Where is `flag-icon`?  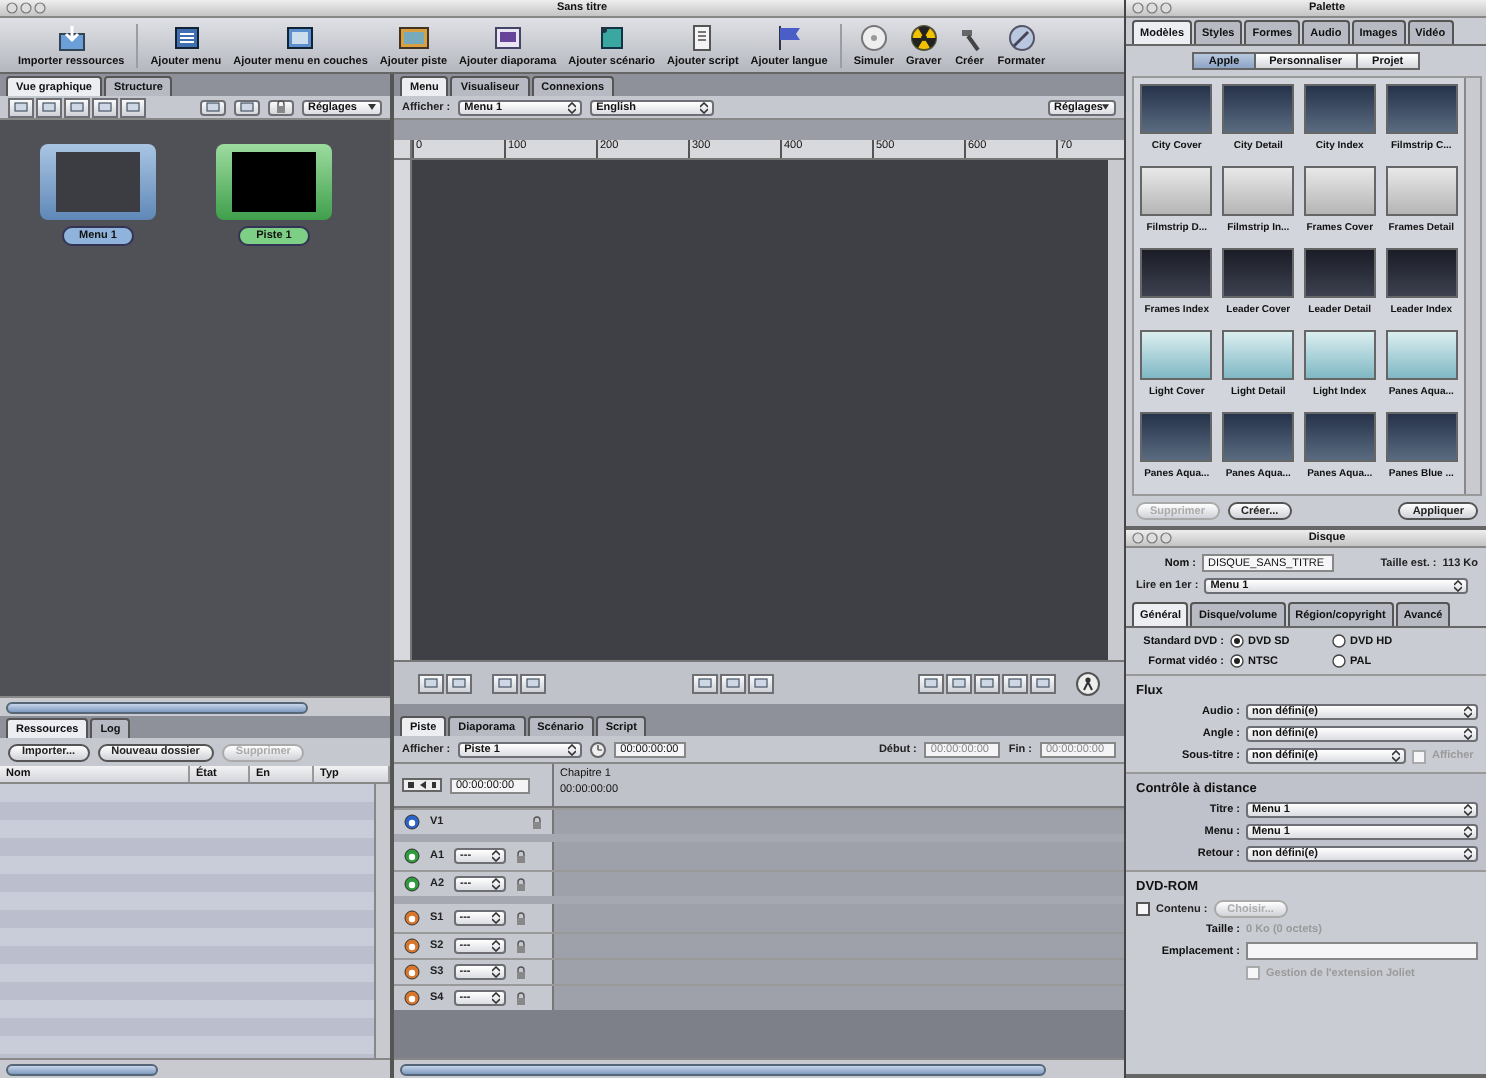 flag-icon is located at coordinates (789, 37).